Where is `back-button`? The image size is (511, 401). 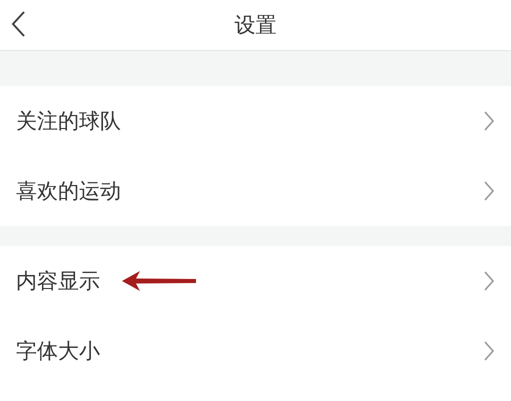 back-button is located at coordinates (18, 24).